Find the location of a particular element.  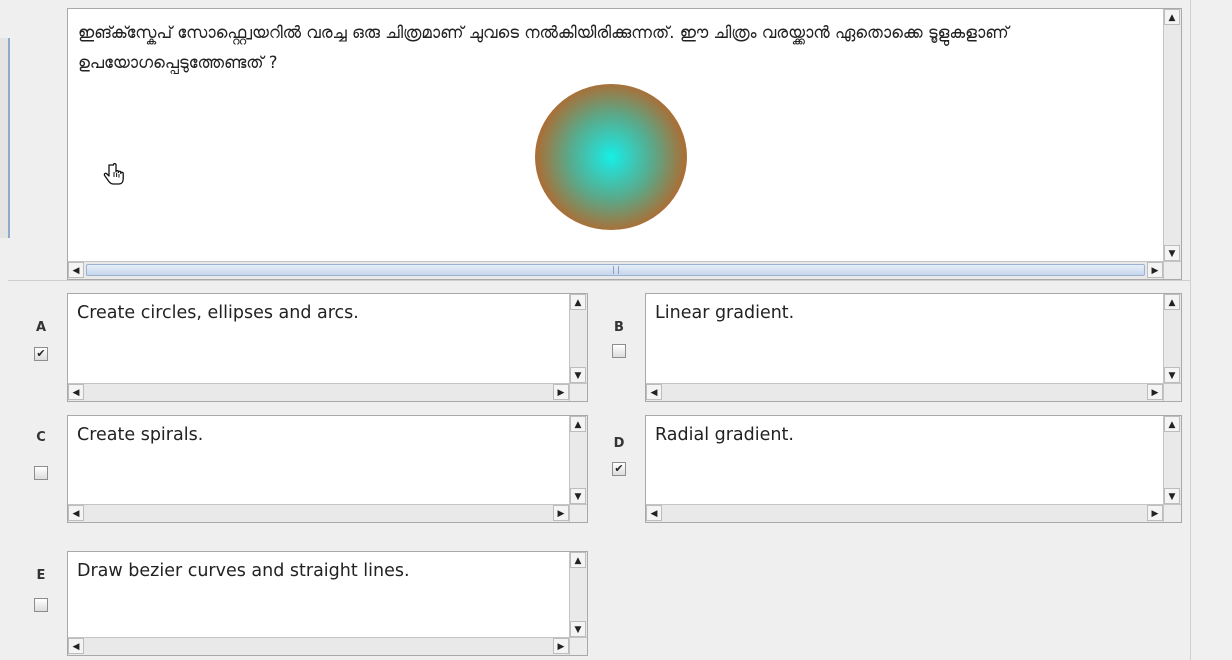

option-e-horizontal-scrollbar: ◀ ▶ is located at coordinates (318, 646).